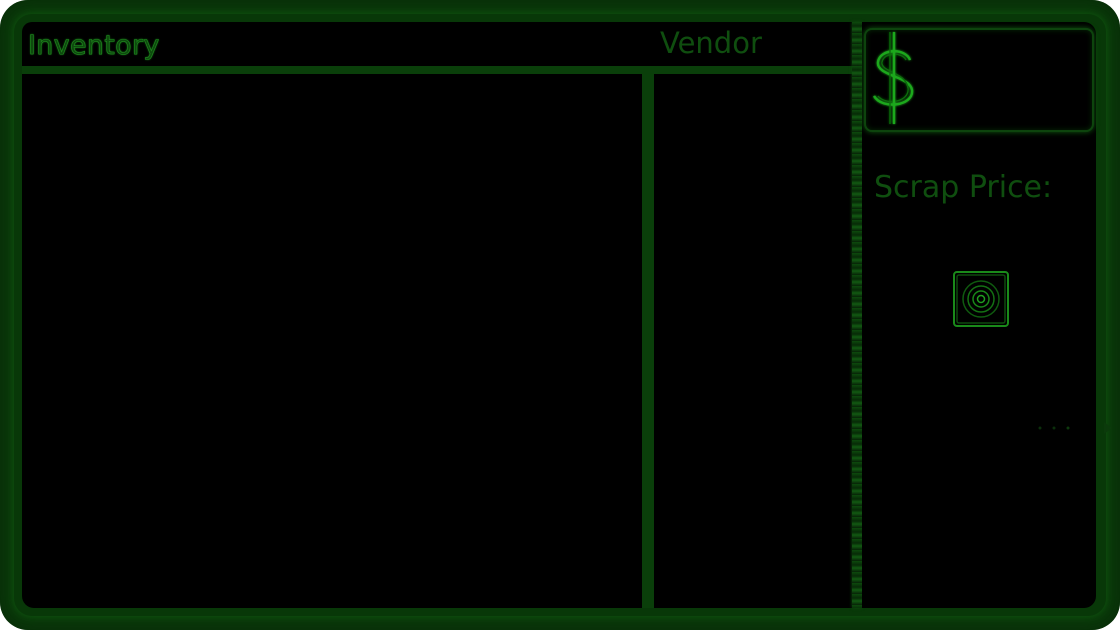  I want to click on inventory-title: Inventory, so click(94, 46).